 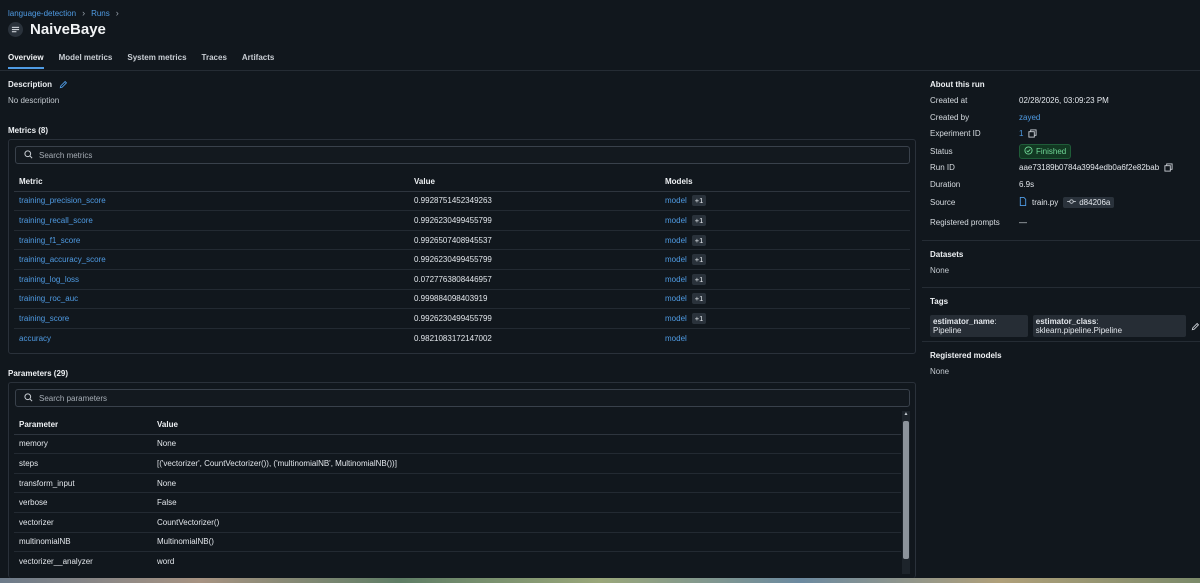 What do you see at coordinates (48, 298) in the screenshot?
I see `metric-link: training_roc_auc` at bounding box center [48, 298].